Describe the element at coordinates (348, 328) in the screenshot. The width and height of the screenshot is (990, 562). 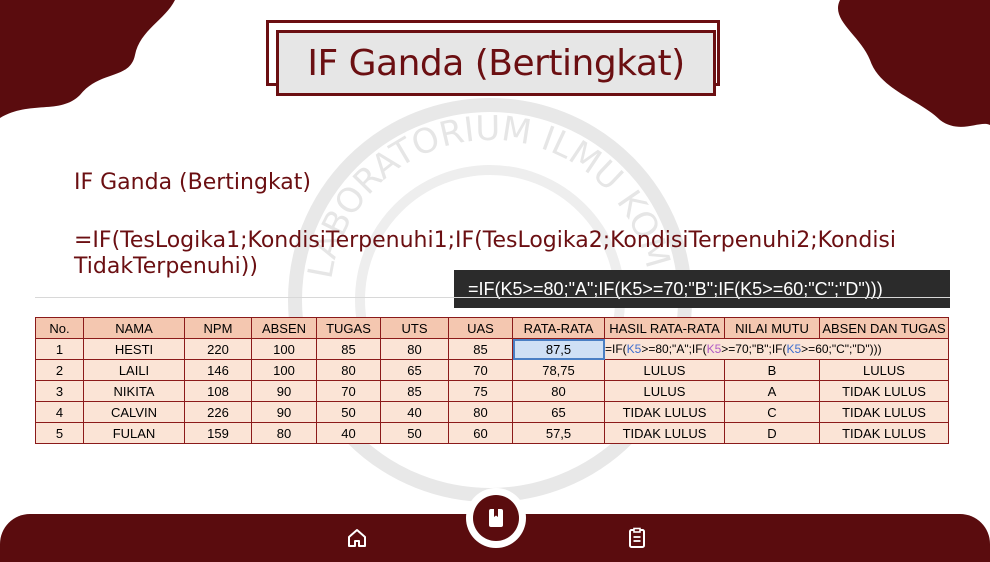
I see `col-header: TUGAS` at that location.